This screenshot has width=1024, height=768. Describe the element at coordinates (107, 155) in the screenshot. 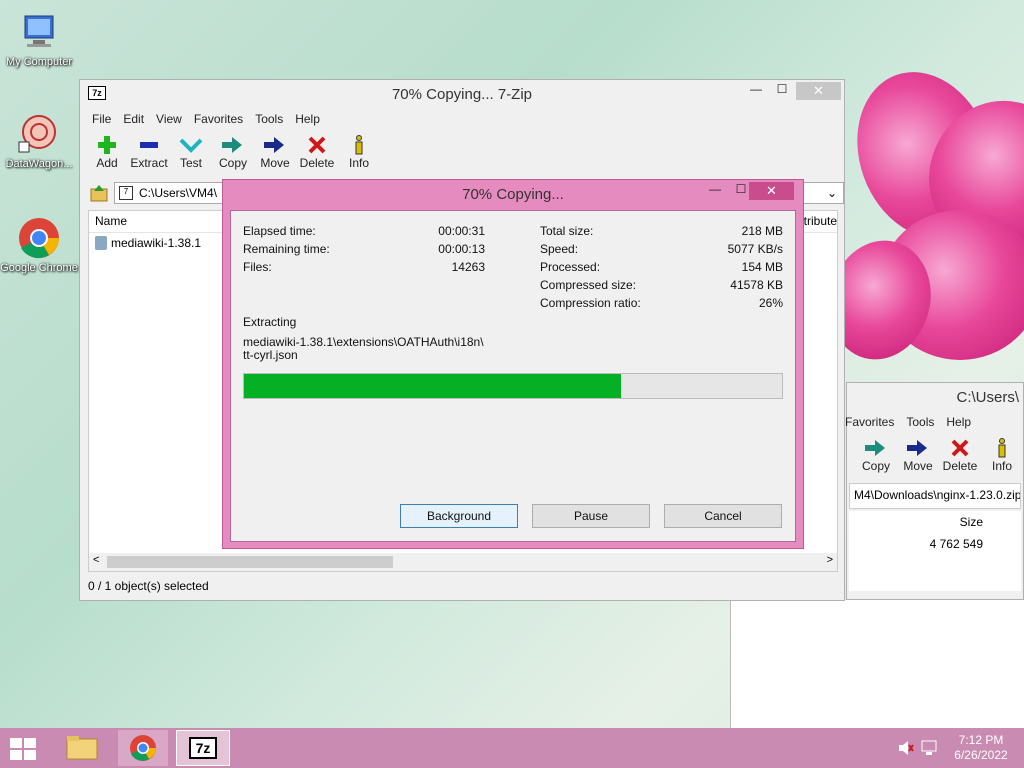

I see `add-button: Add` at that location.